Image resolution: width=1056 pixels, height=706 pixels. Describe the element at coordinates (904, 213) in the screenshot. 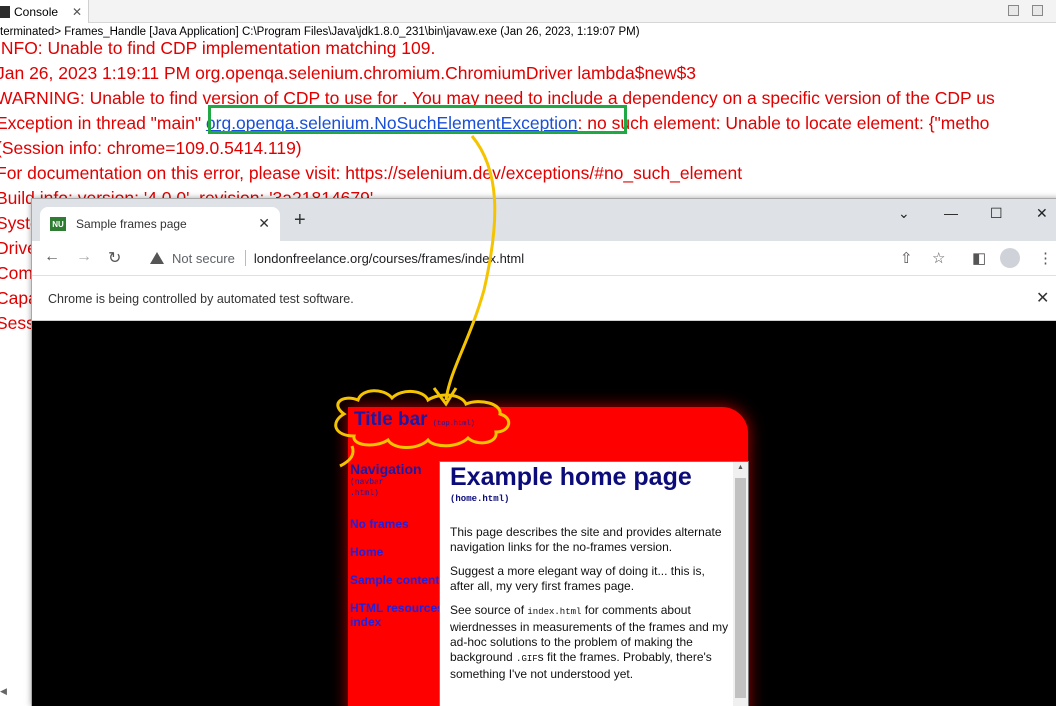

I see `tab-search-chevron-icon: ⌄` at that location.